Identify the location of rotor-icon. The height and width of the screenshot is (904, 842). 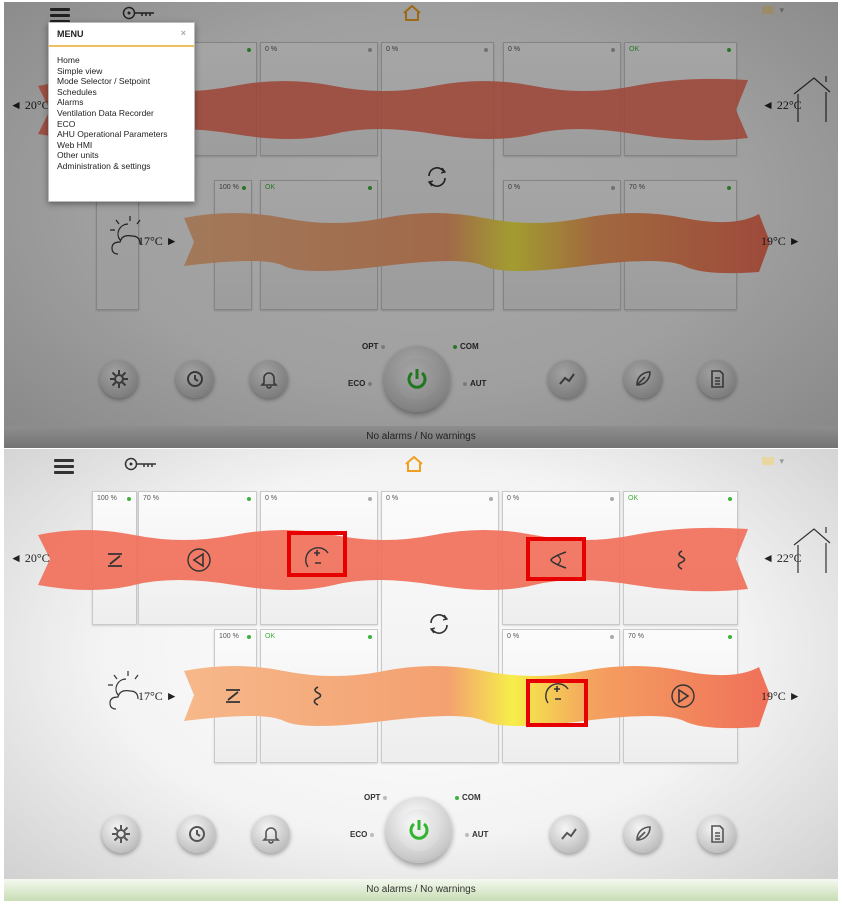
(439, 624).